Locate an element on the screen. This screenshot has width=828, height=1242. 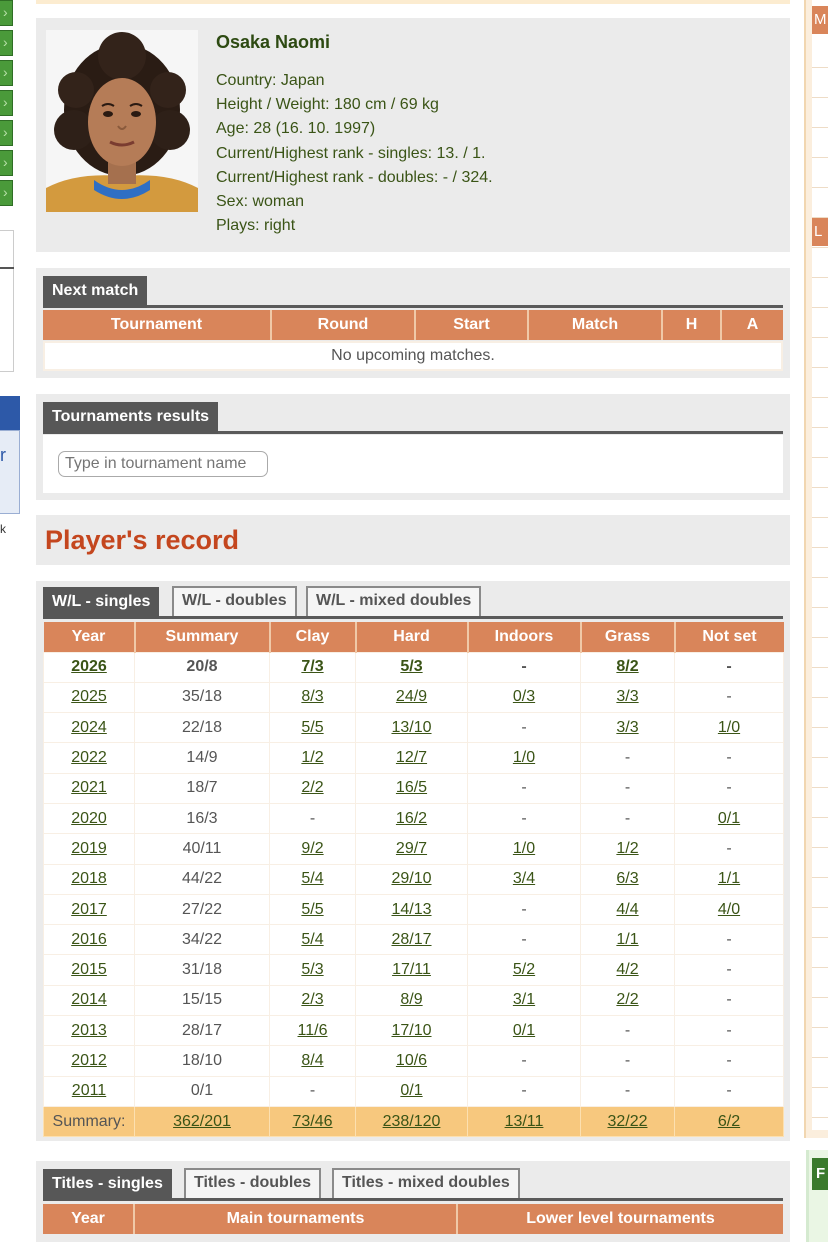
cell-grass: 4/4 is located at coordinates (627, 909).